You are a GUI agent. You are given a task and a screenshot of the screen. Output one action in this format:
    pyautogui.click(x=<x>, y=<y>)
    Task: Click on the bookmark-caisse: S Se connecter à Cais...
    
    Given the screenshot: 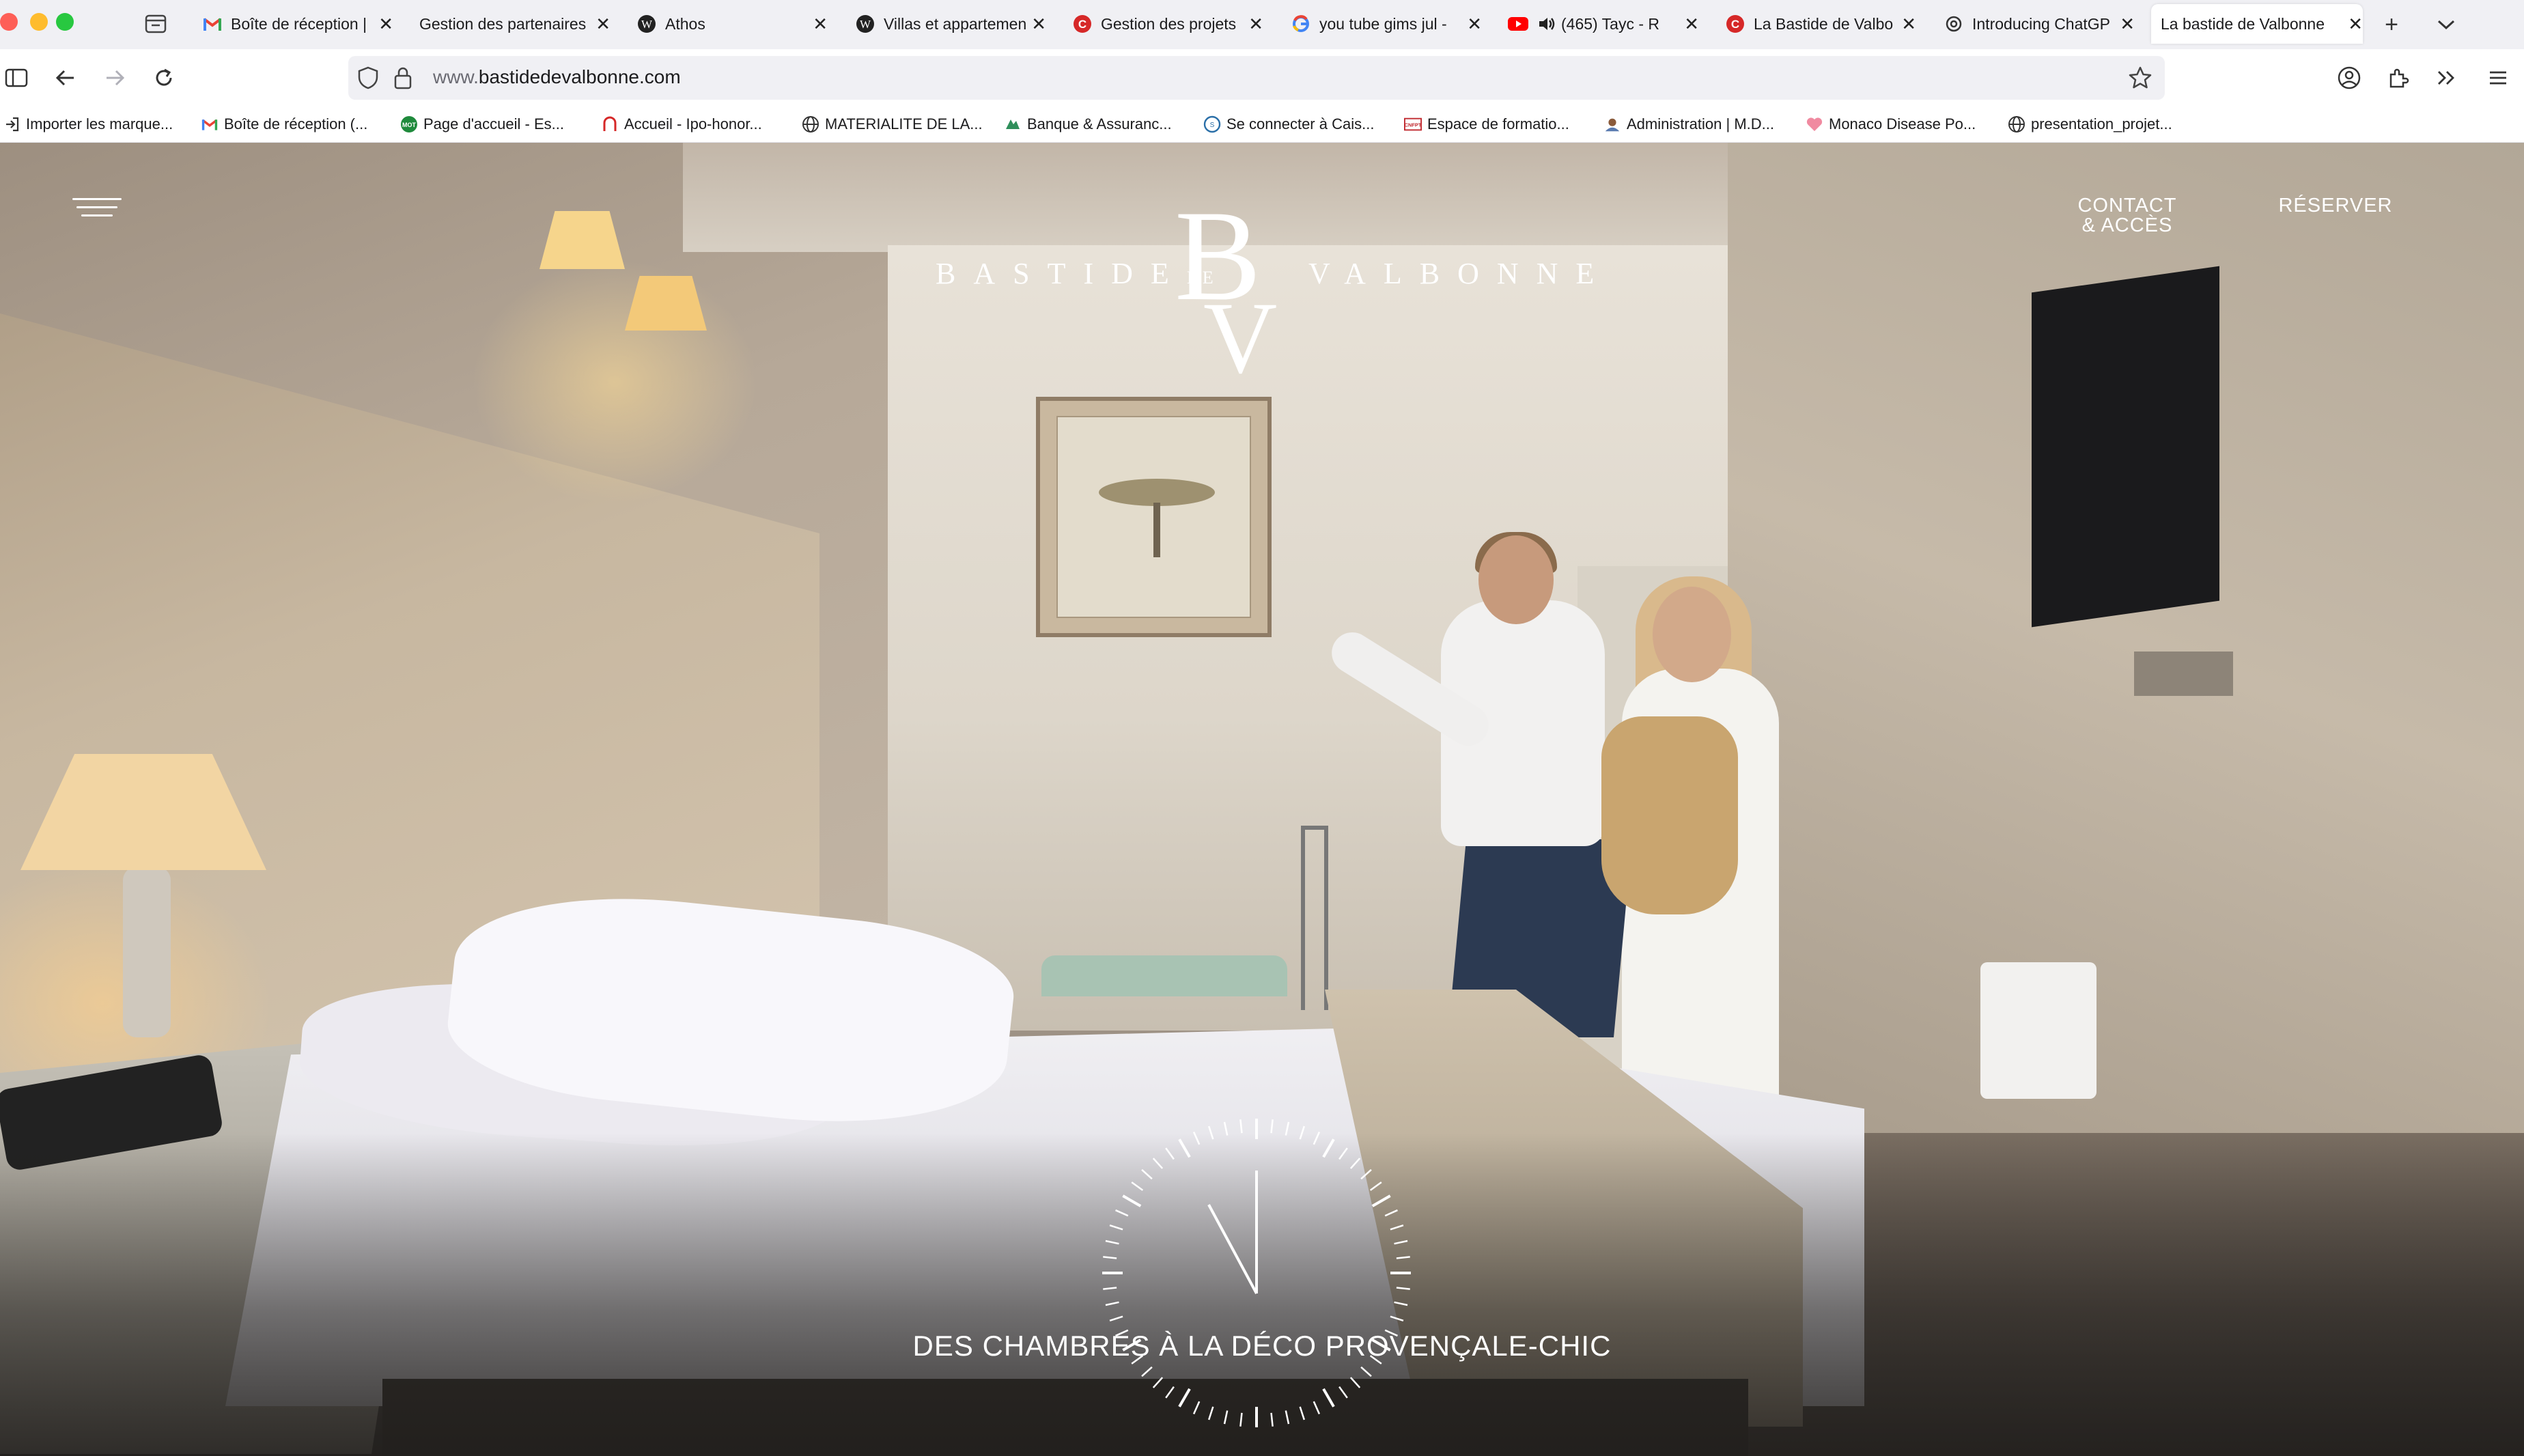 What is the action you would take?
    pyautogui.click(x=1288, y=124)
    